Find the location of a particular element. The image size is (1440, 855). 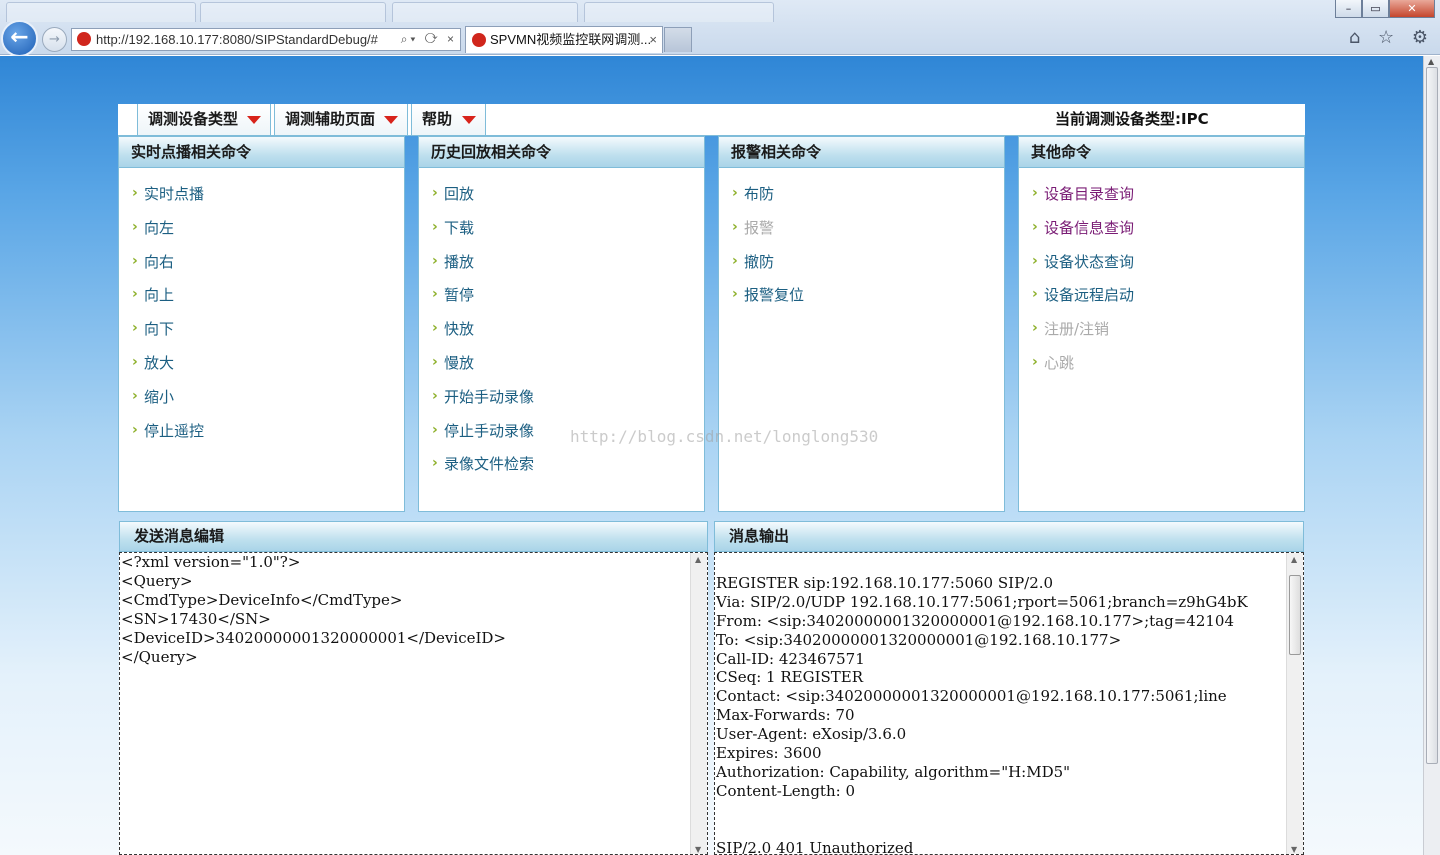

command-list: 设备目录查询 设备信息查询 设备状态查询 设备远程启动 注册/注销 心跳 is located at coordinates (1161, 276).